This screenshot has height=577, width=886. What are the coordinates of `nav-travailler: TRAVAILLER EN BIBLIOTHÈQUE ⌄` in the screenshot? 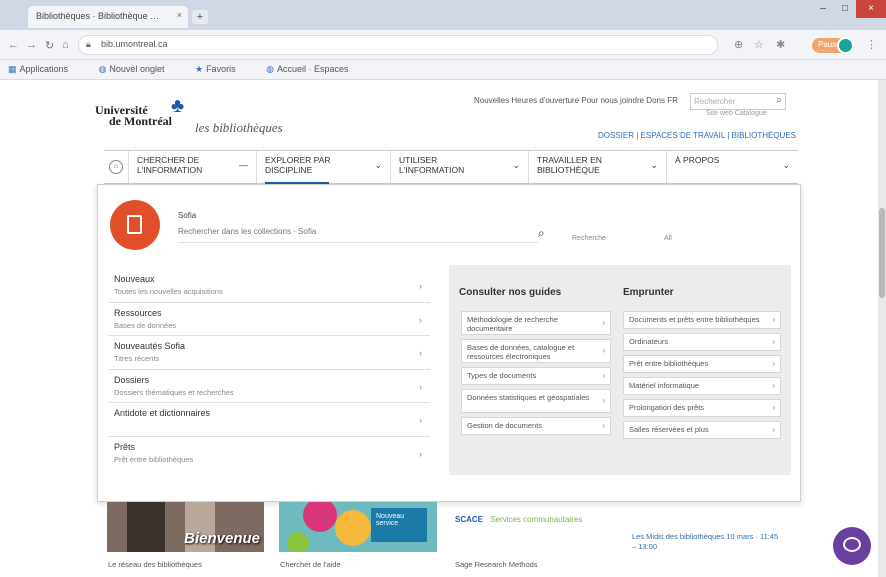 It's located at (597, 167).